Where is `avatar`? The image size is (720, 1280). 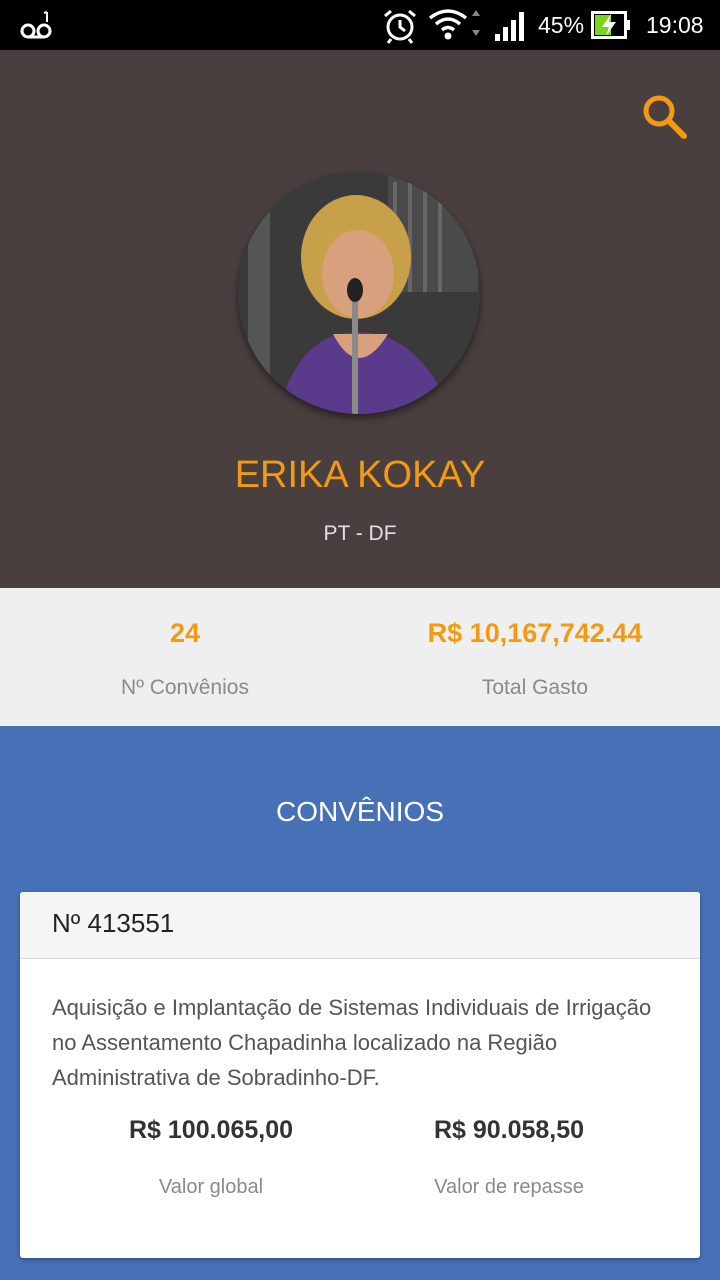
avatar is located at coordinates (359, 293).